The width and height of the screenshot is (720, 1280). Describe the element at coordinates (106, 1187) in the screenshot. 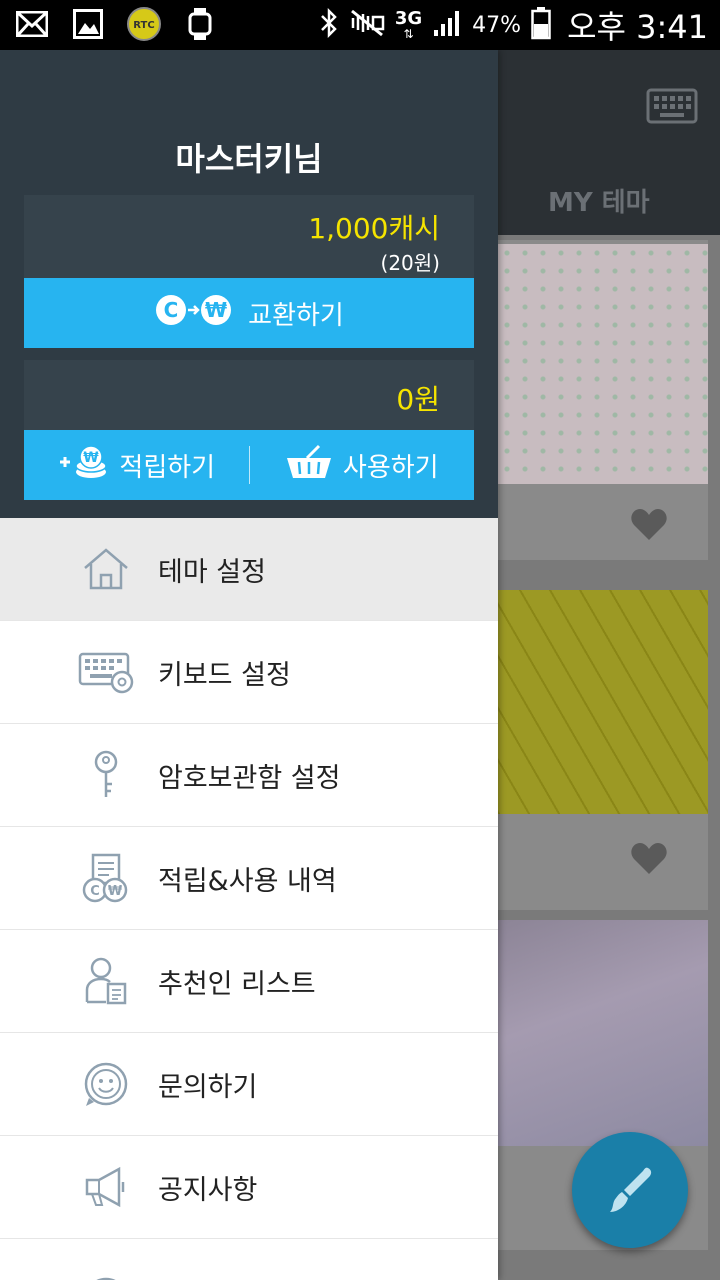

I see `megaphone-icon` at that location.